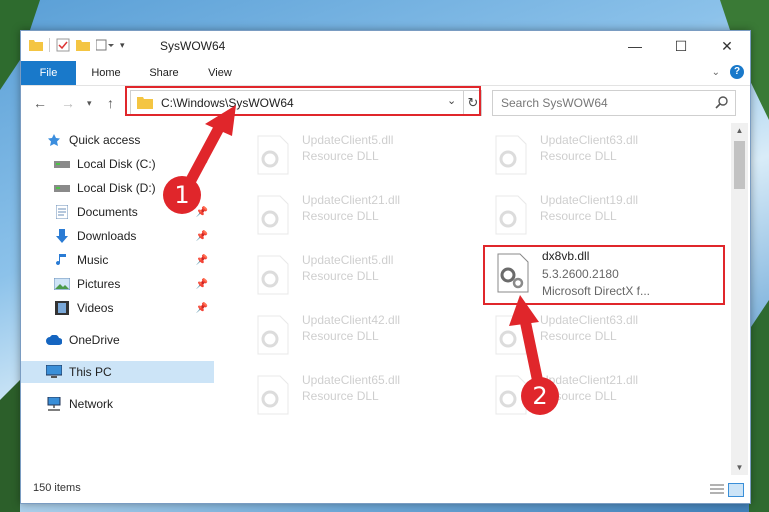 Image resolution: width=769 pixels, height=512 pixels. I want to click on sidebar-item-label: Downloads, so click(107, 236).